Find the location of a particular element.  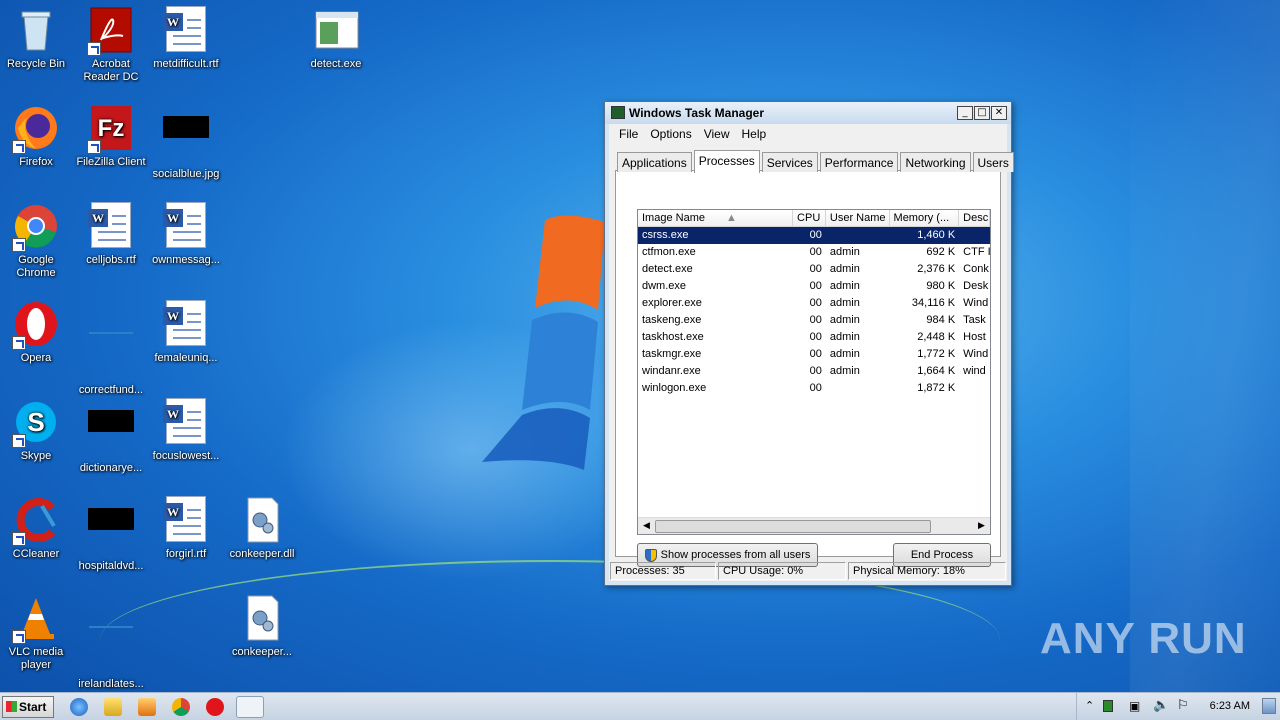

desktop-icon-opera: Opera is located at coordinates (37, 332).